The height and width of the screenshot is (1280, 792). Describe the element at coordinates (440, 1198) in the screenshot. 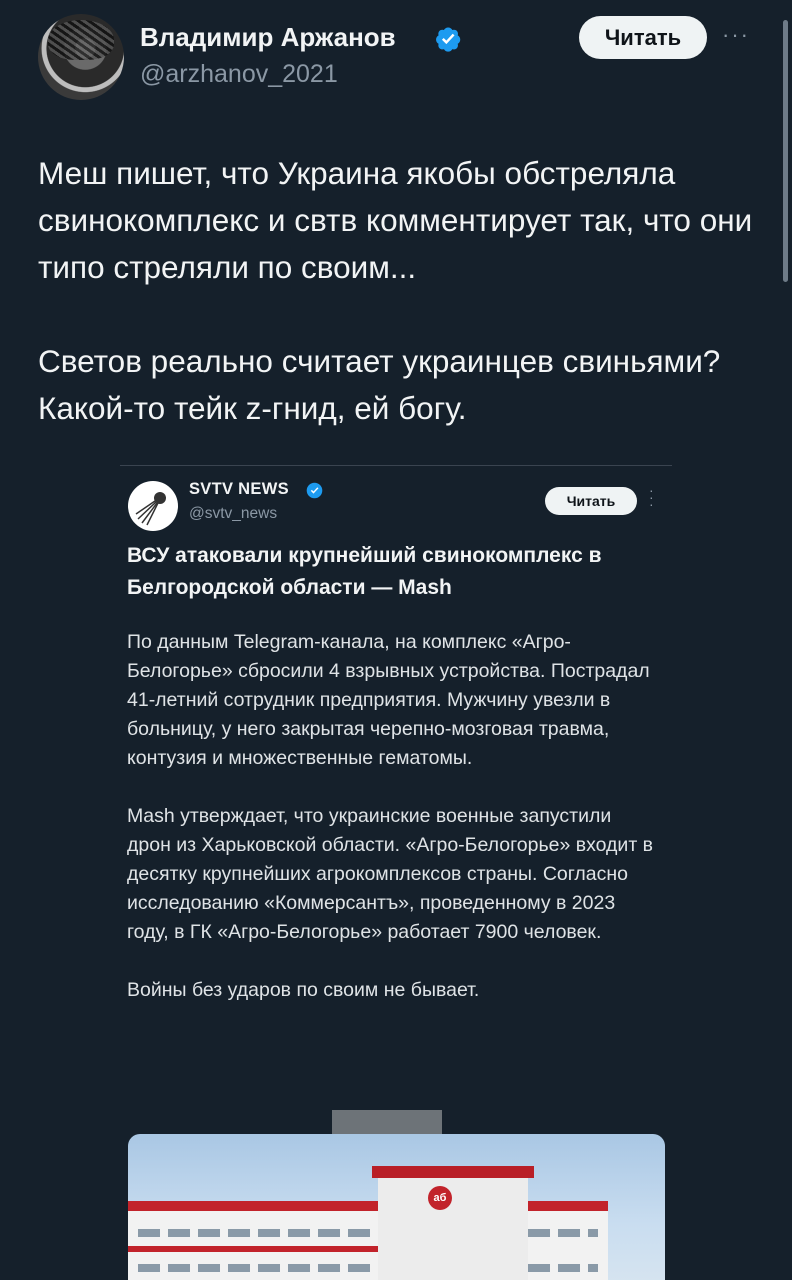

I see `agro-belogorye-emblem: аб` at that location.